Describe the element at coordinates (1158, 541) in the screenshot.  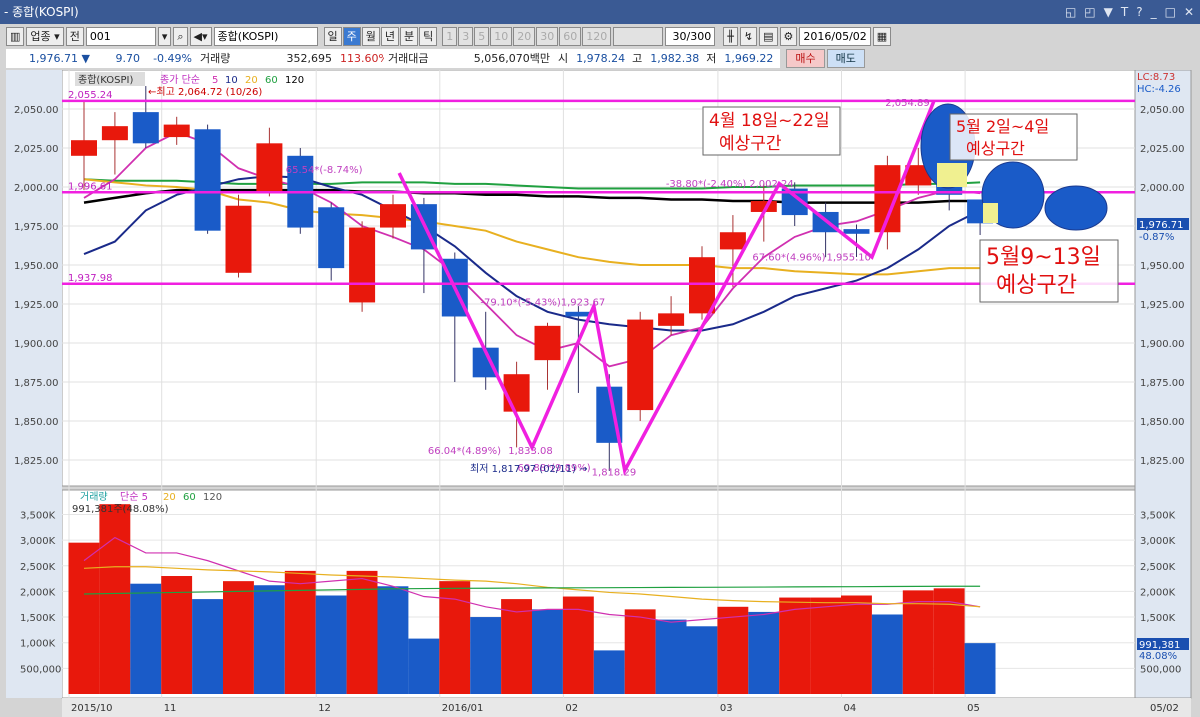
I see `volume-tick-label: 3,000K` at that location.